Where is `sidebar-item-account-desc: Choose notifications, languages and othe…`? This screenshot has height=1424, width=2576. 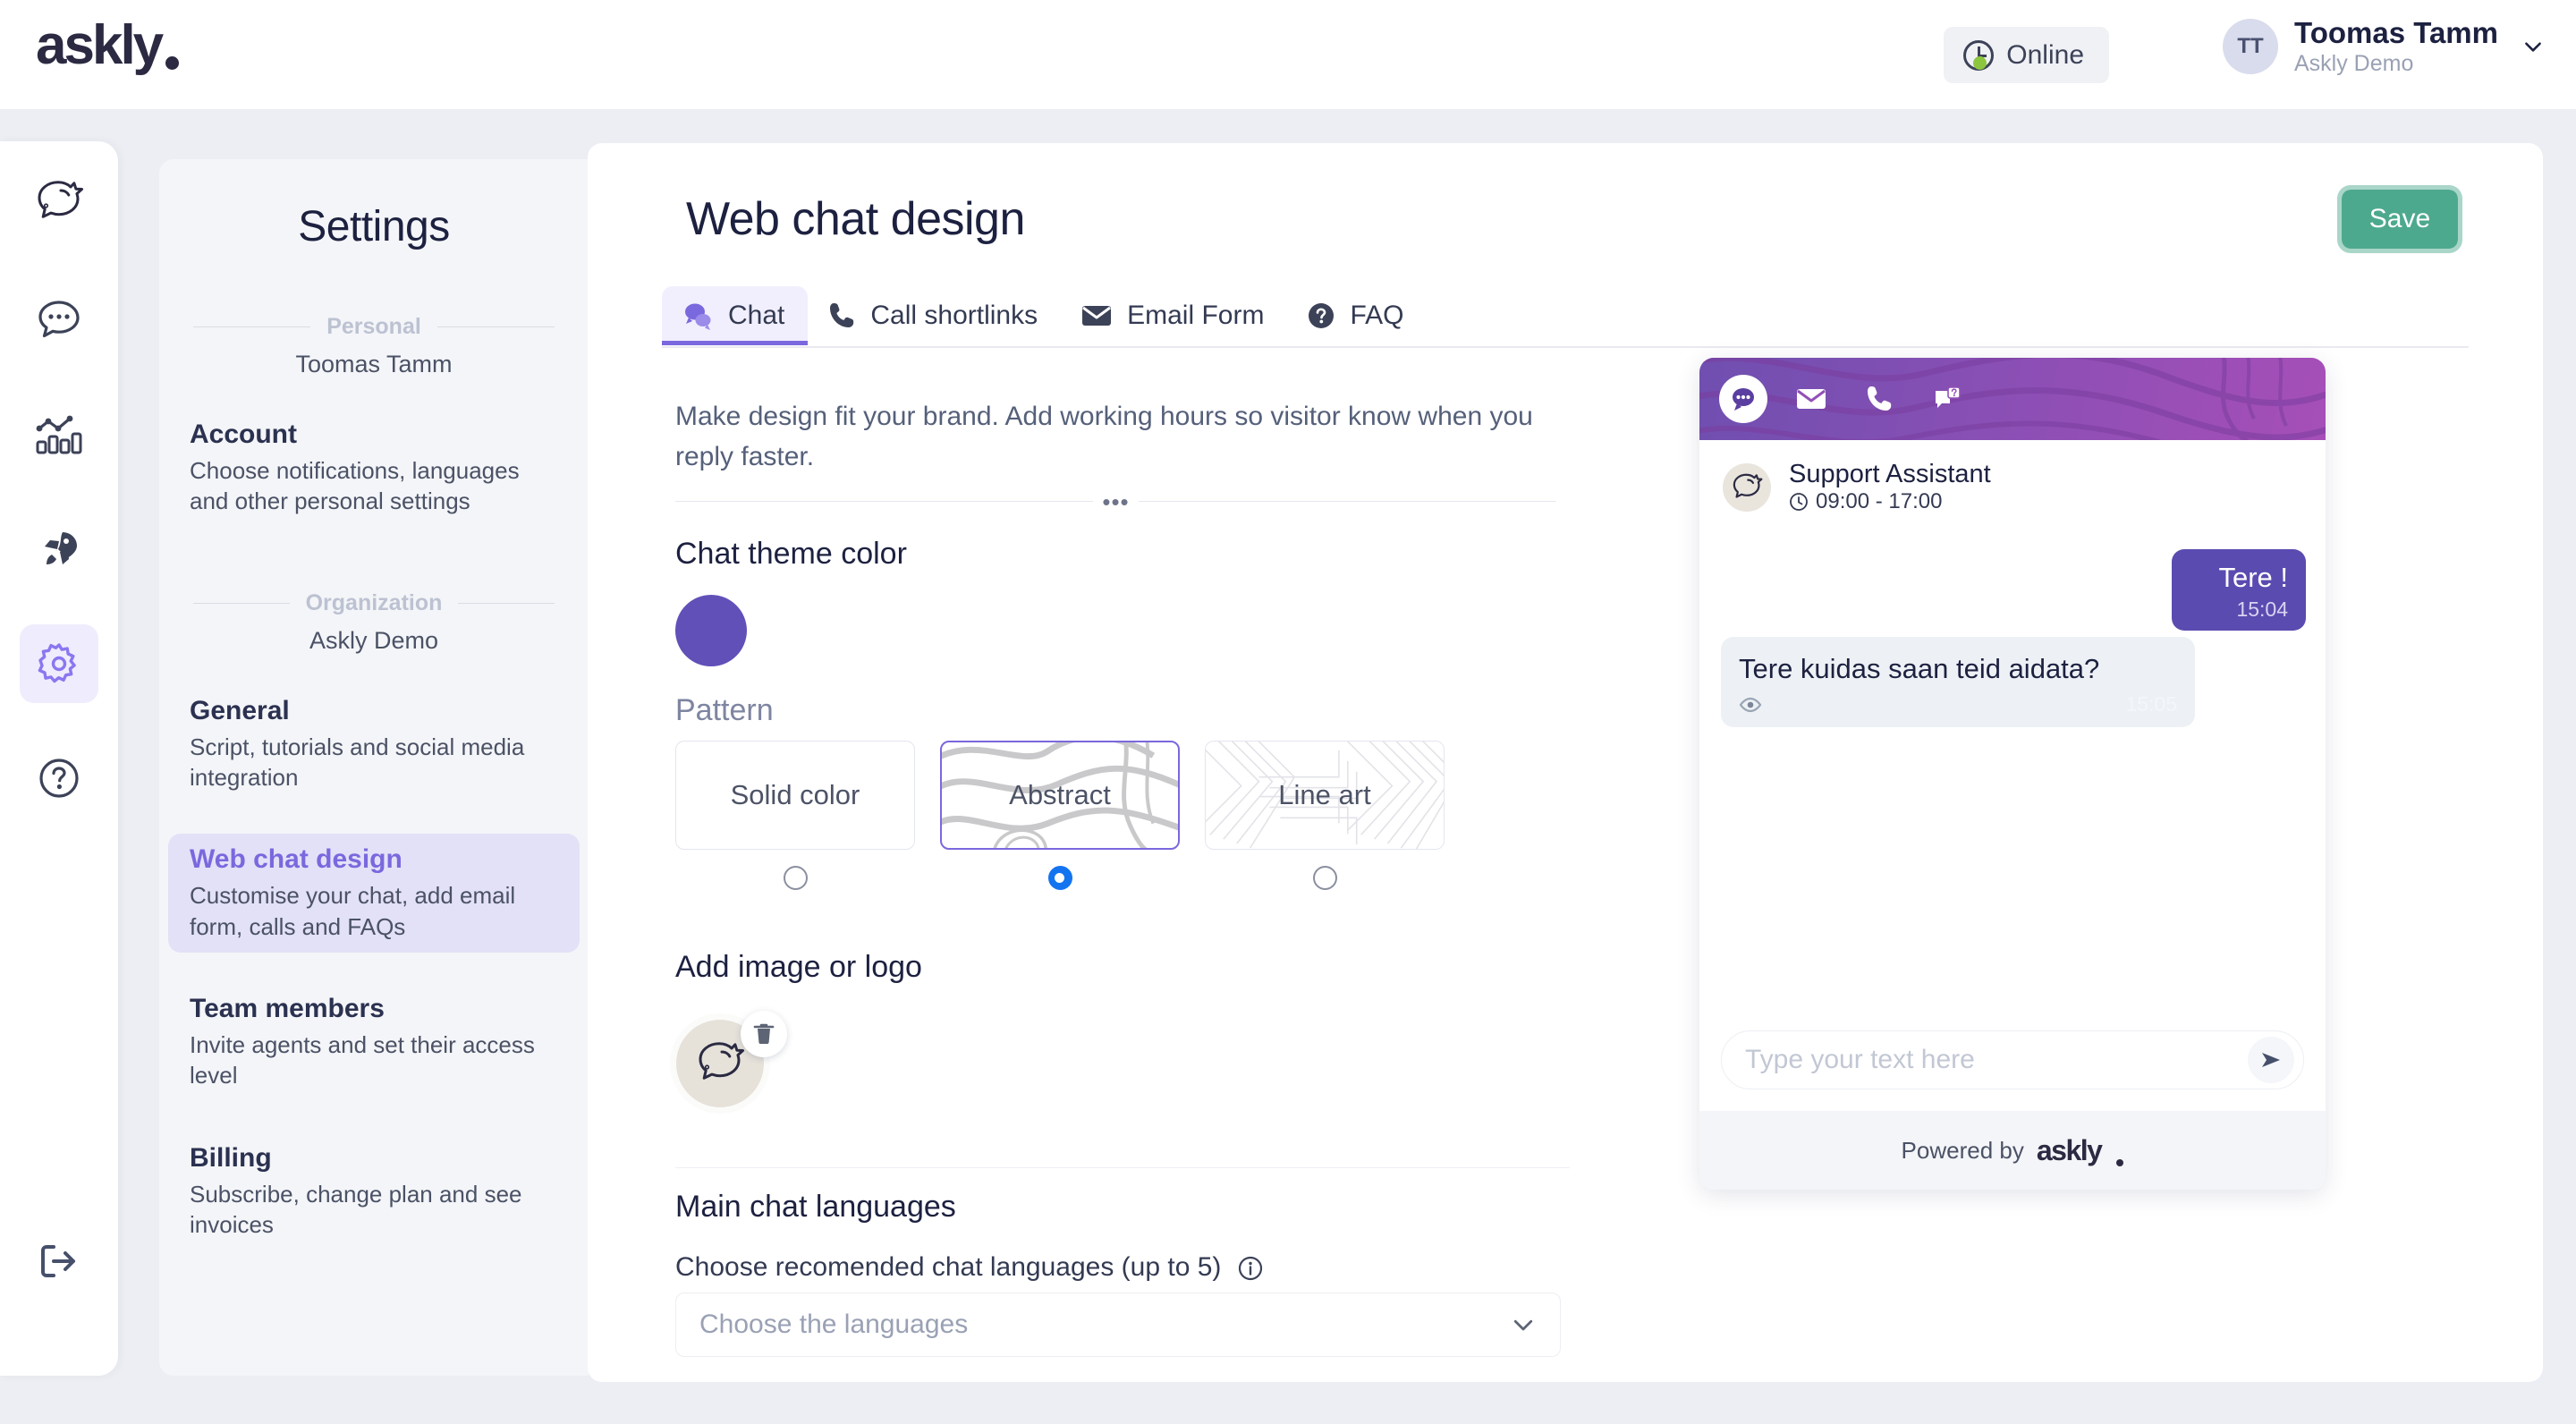 sidebar-item-account-desc: Choose notifications, languages and othe… is located at coordinates (355, 486).